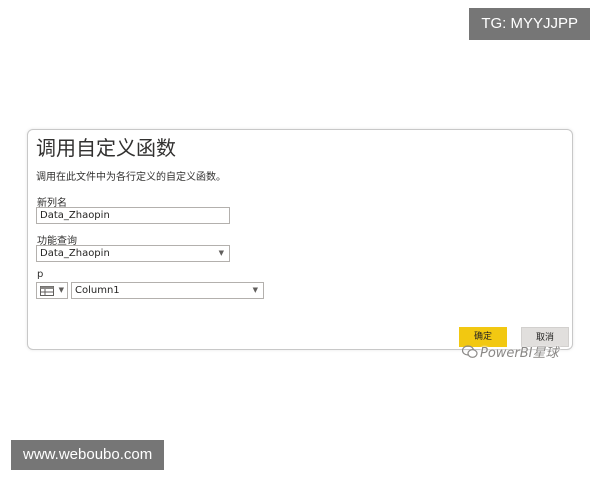 The height and width of the screenshot is (480, 600). I want to click on function-query-select: Data_Zhaopin ▼, so click(133, 253).